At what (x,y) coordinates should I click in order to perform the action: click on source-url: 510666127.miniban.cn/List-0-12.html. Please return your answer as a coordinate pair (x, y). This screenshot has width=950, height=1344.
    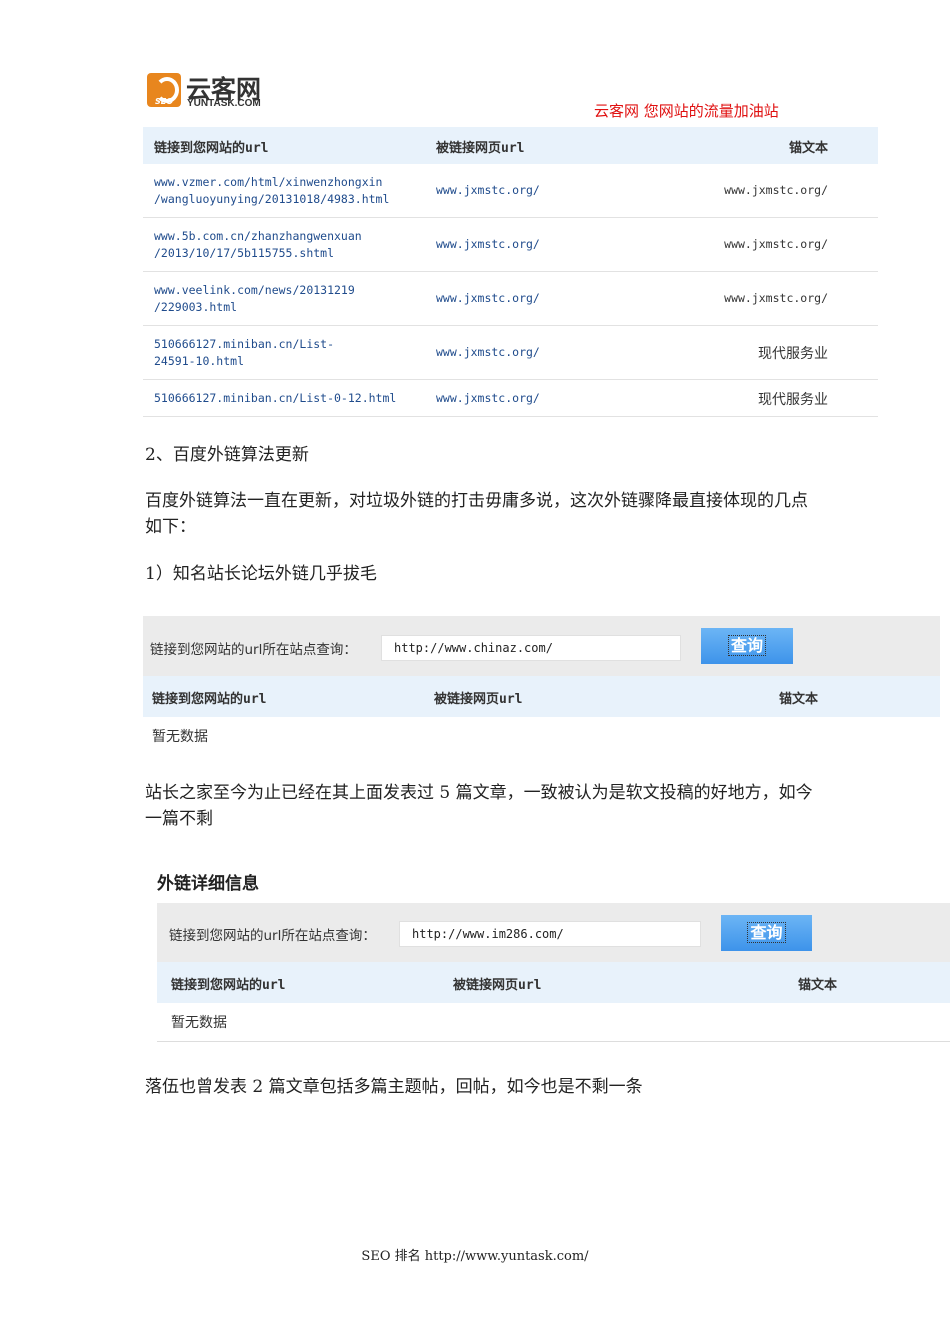
    Looking at the image, I should click on (275, 398).